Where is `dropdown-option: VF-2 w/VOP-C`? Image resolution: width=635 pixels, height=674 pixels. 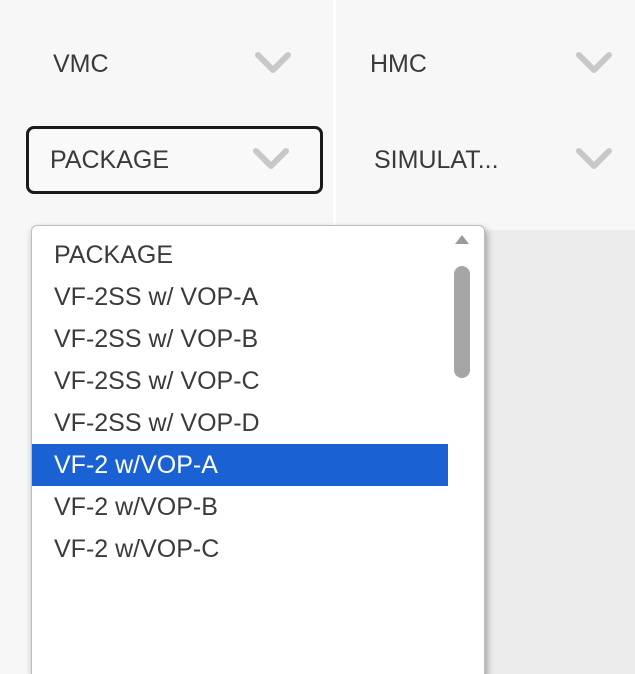
dropdown-option: VF-2 w/VOP-C is located at coordinates (240, 549).